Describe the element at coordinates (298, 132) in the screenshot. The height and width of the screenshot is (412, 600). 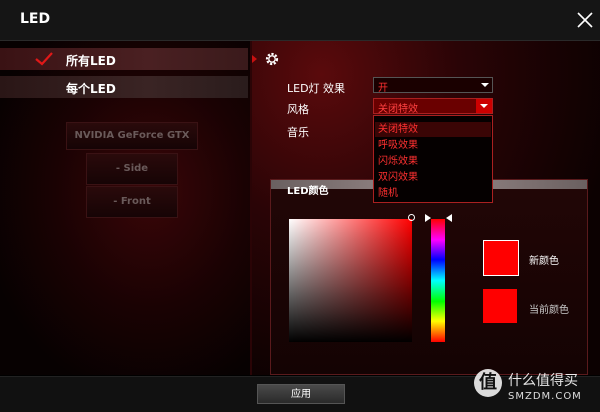
I see `music-label: 音乐` at that location.